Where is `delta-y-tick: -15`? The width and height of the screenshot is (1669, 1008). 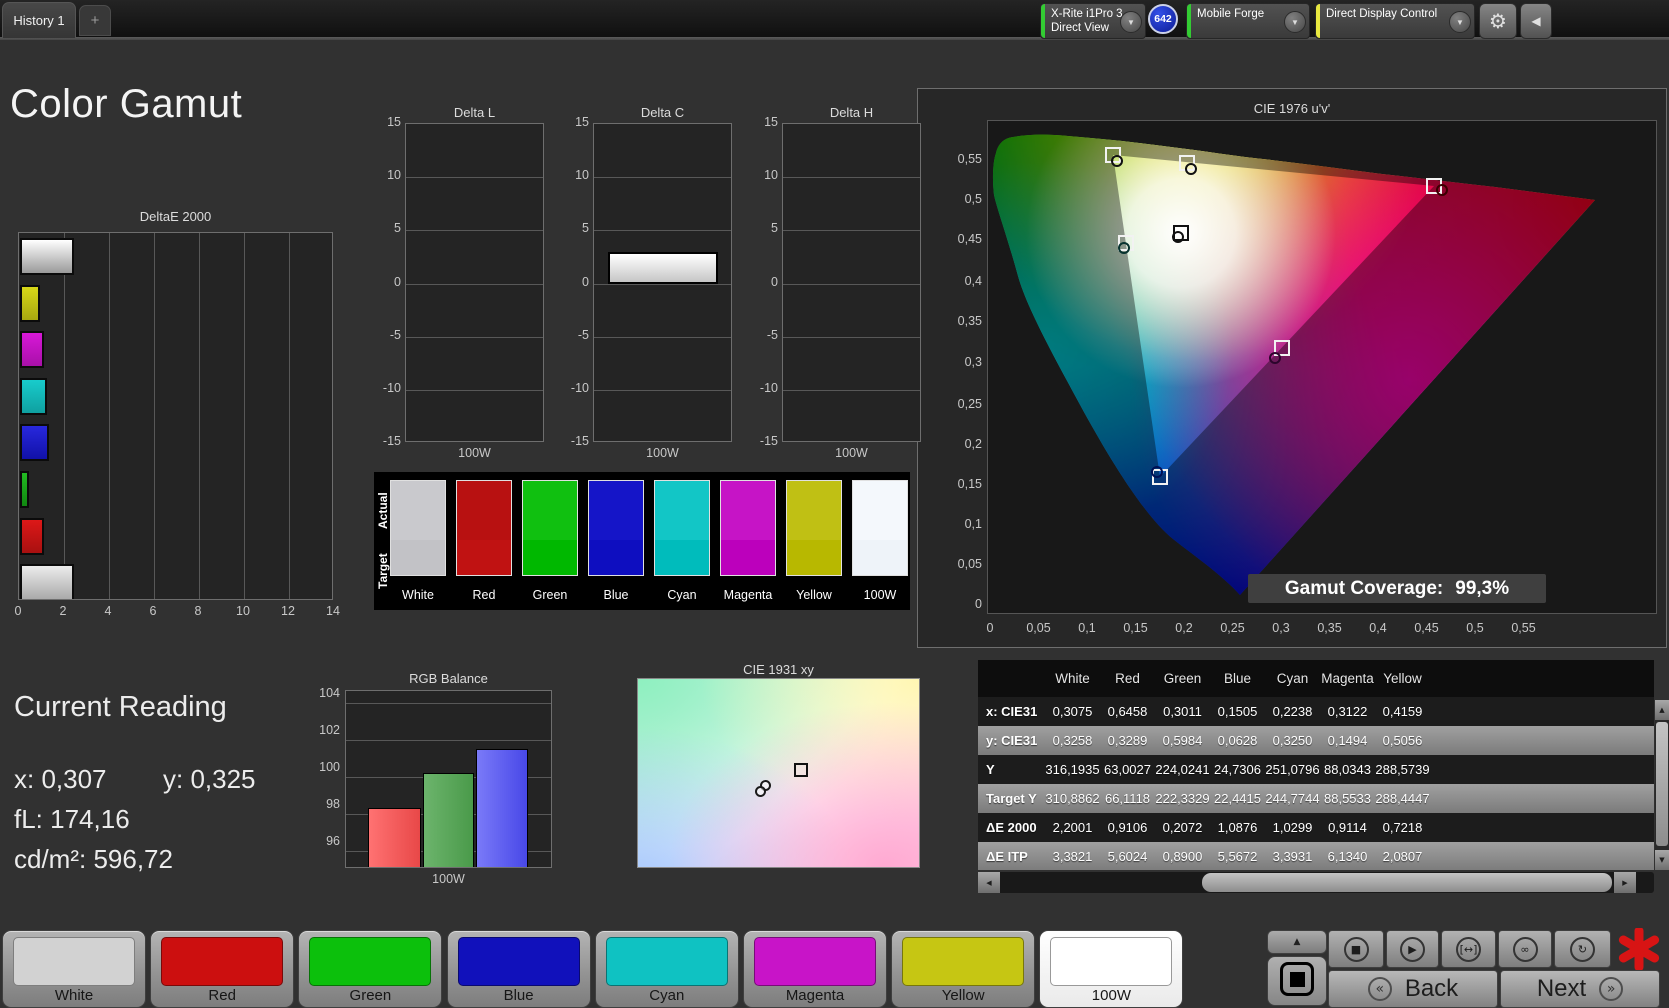
delta-y-tick: -15 is located at coordinates (768, 441).